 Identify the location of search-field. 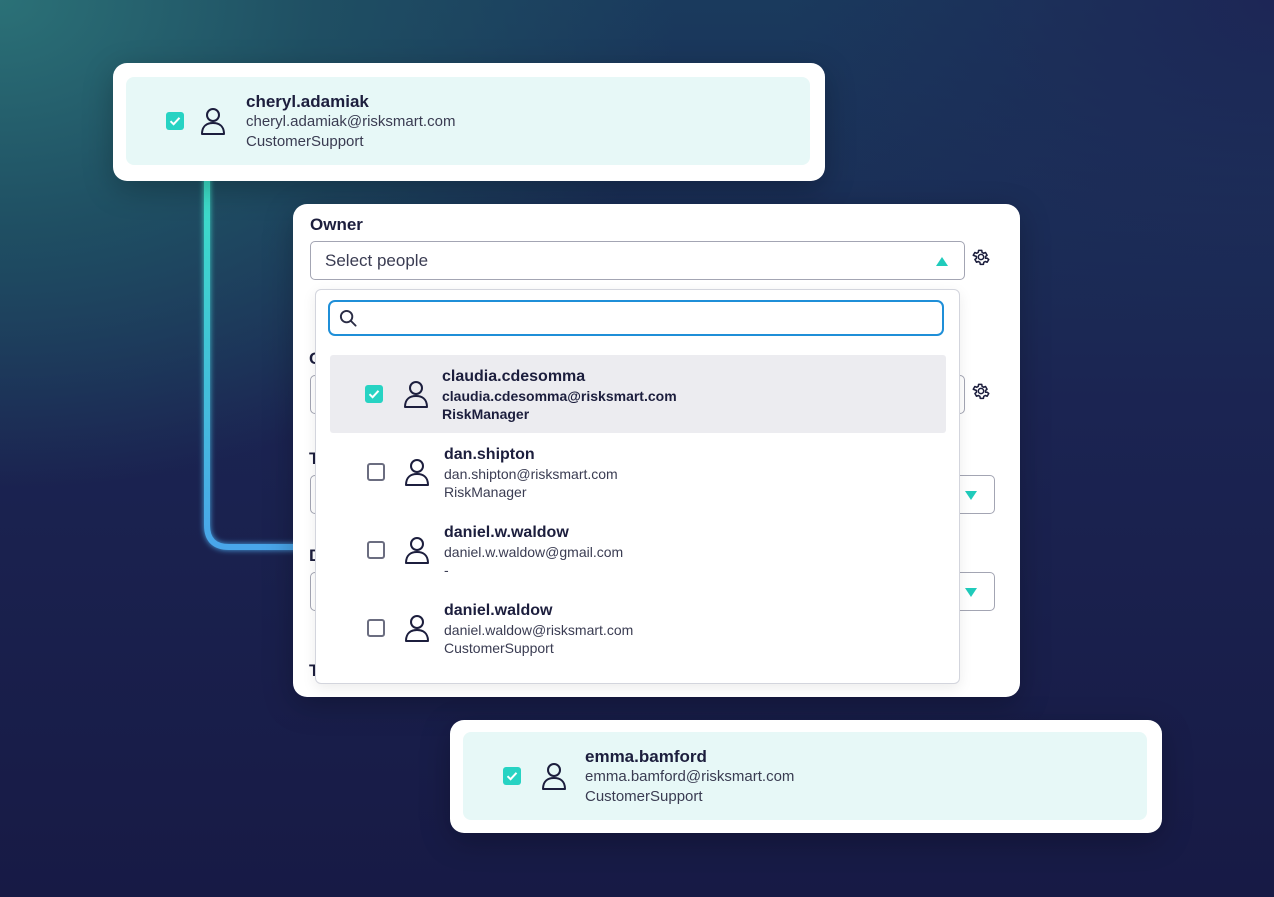
(648, 319).